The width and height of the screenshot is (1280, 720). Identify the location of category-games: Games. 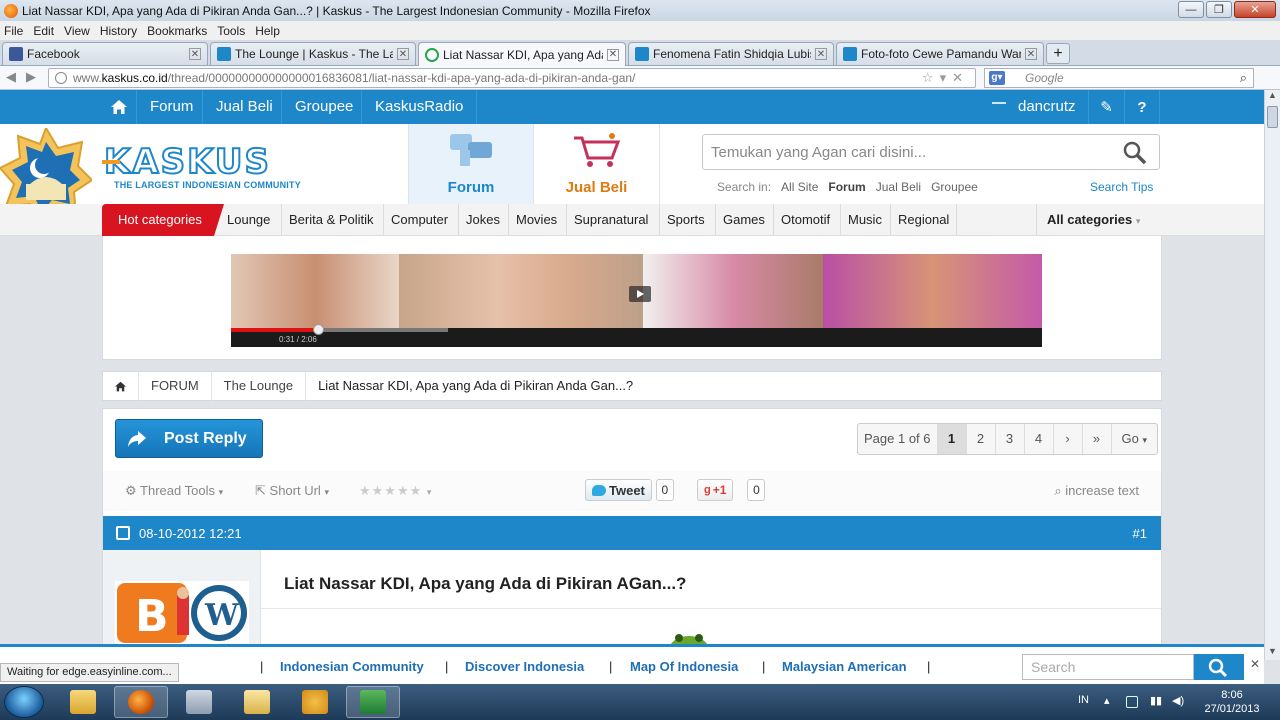
(743, 220).